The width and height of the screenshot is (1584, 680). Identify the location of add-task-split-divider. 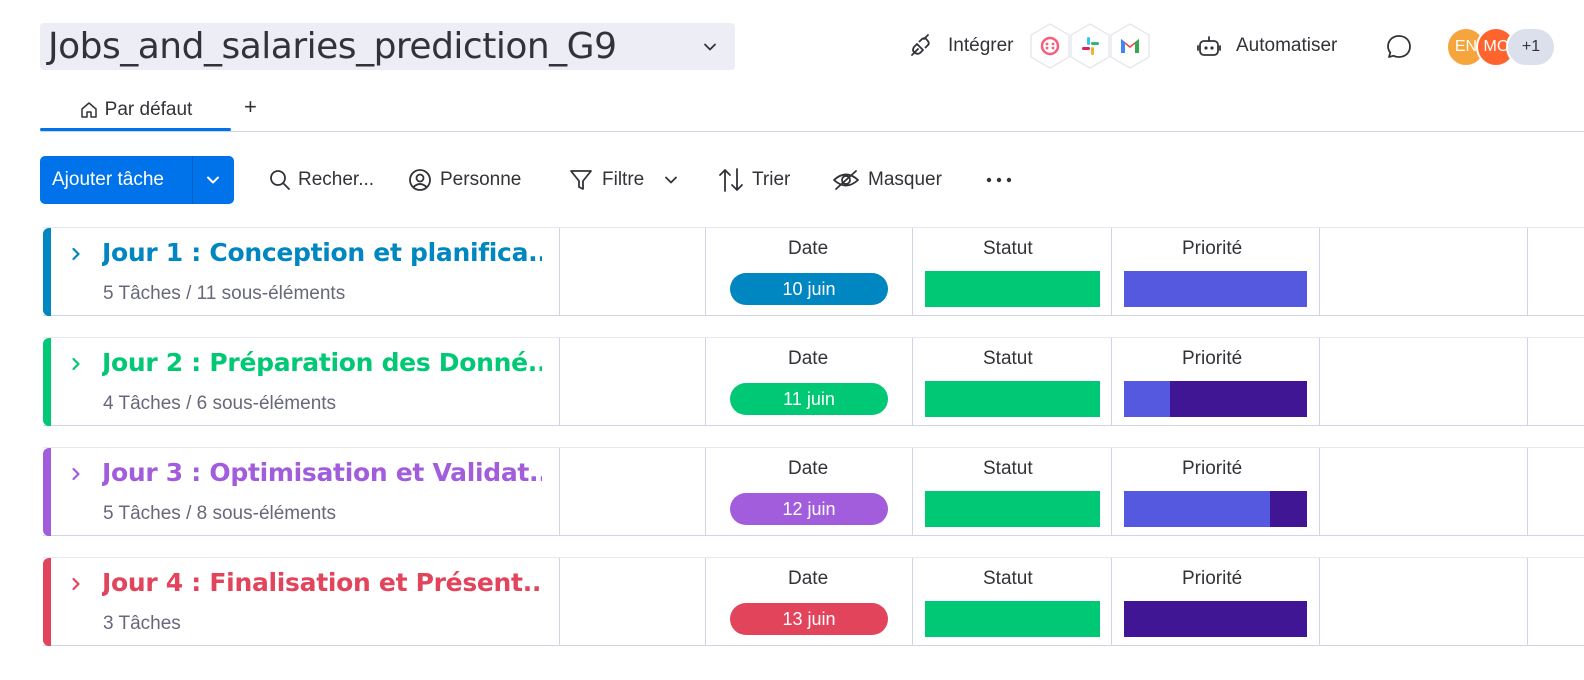
(192, 180).